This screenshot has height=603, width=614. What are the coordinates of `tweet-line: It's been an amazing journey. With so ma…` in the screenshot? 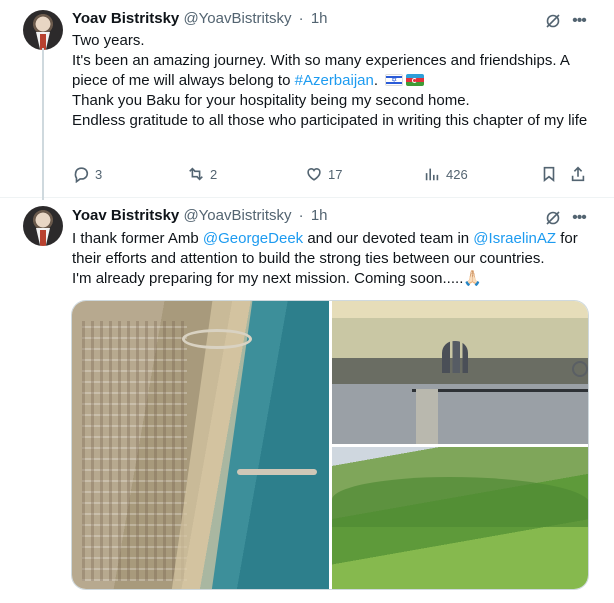 It's located at (321, 70).